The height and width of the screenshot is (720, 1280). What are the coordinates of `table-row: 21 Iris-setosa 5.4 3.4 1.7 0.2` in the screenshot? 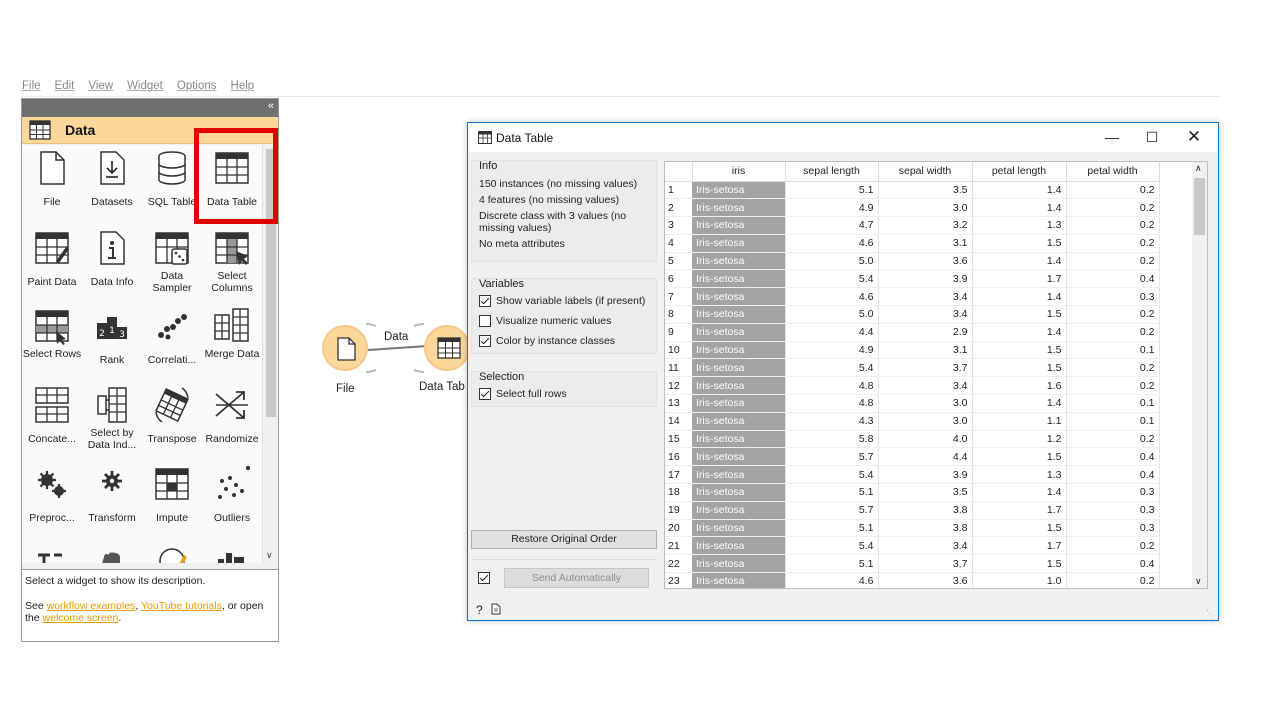 It's located at (912, 546).